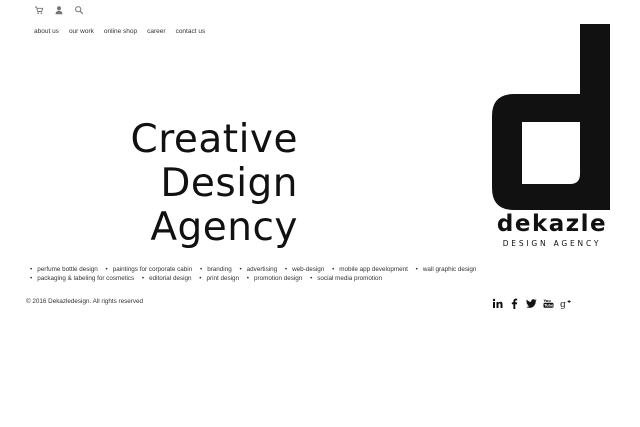 This screenshot has width=640, height=427. What do you see at coordinates (370, 269) in the screenshot?
I see `service-item: mobile app development` at bounding box center [370, 269].